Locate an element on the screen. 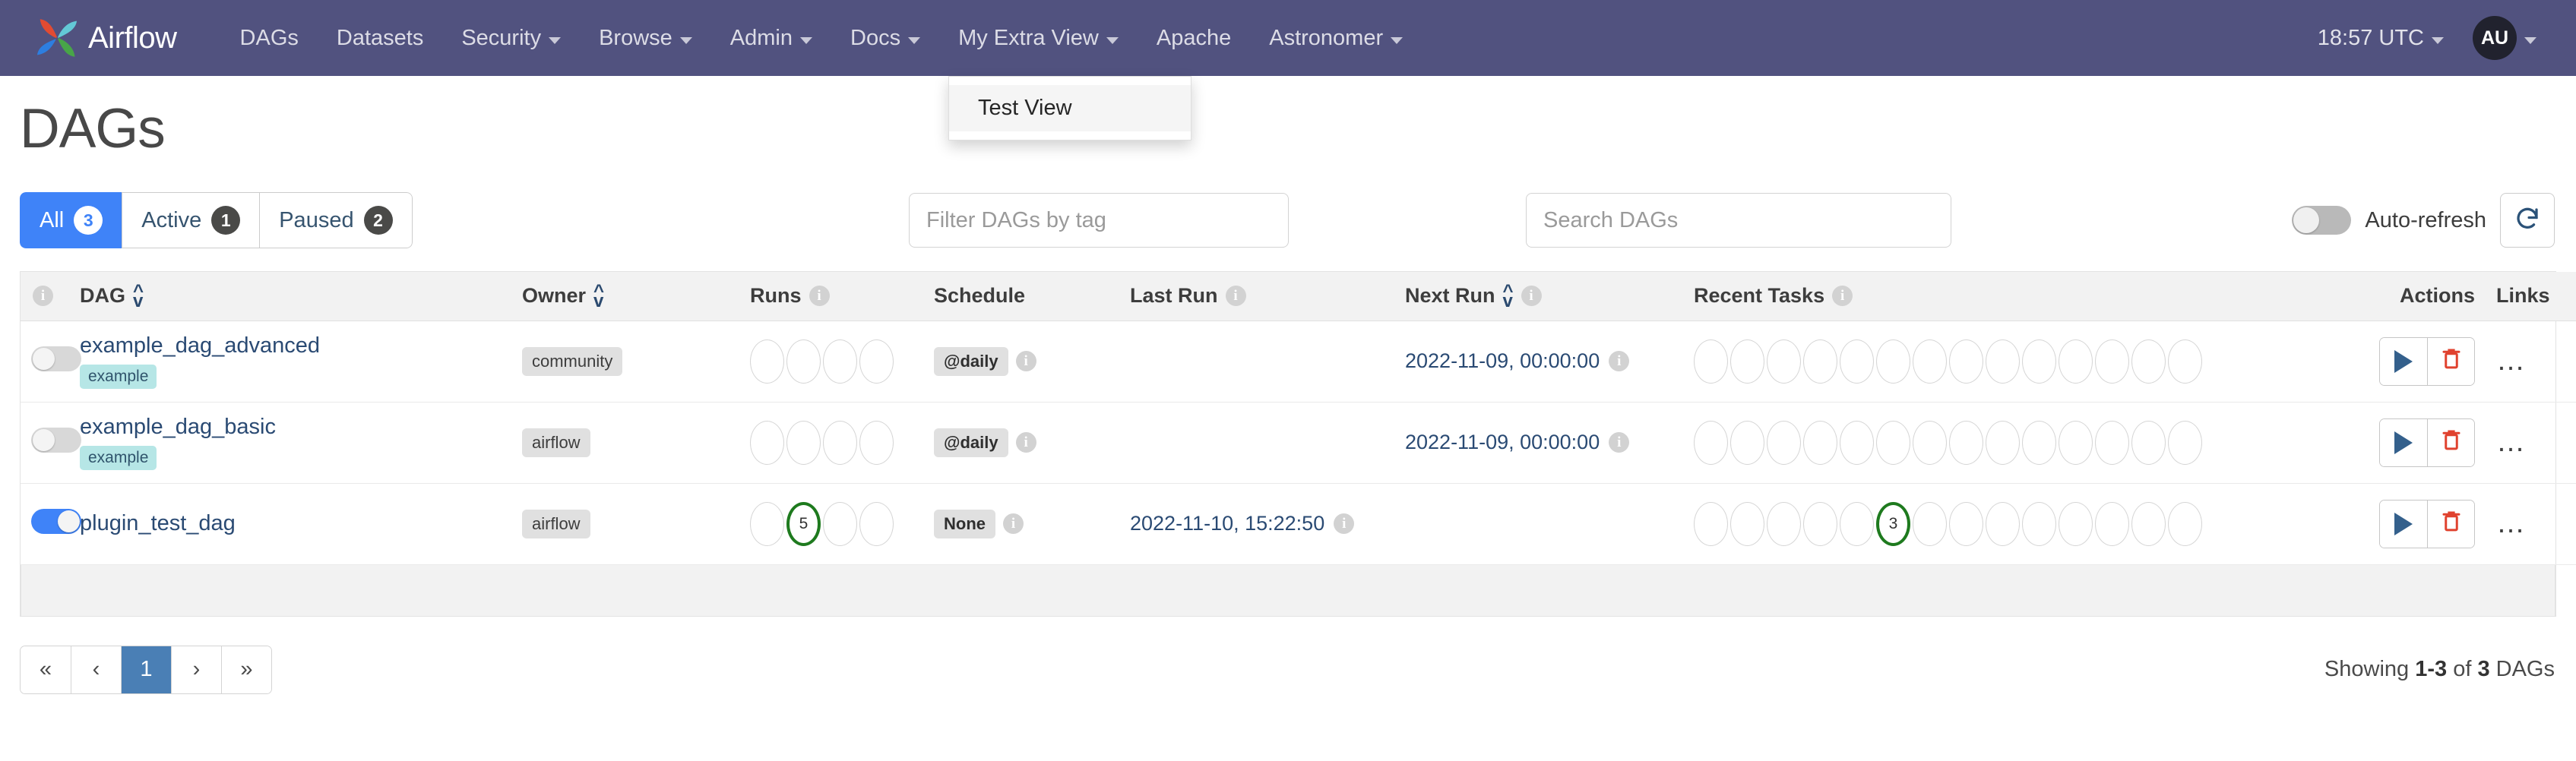  page-1: 1 is located at coordinates (146, 669).